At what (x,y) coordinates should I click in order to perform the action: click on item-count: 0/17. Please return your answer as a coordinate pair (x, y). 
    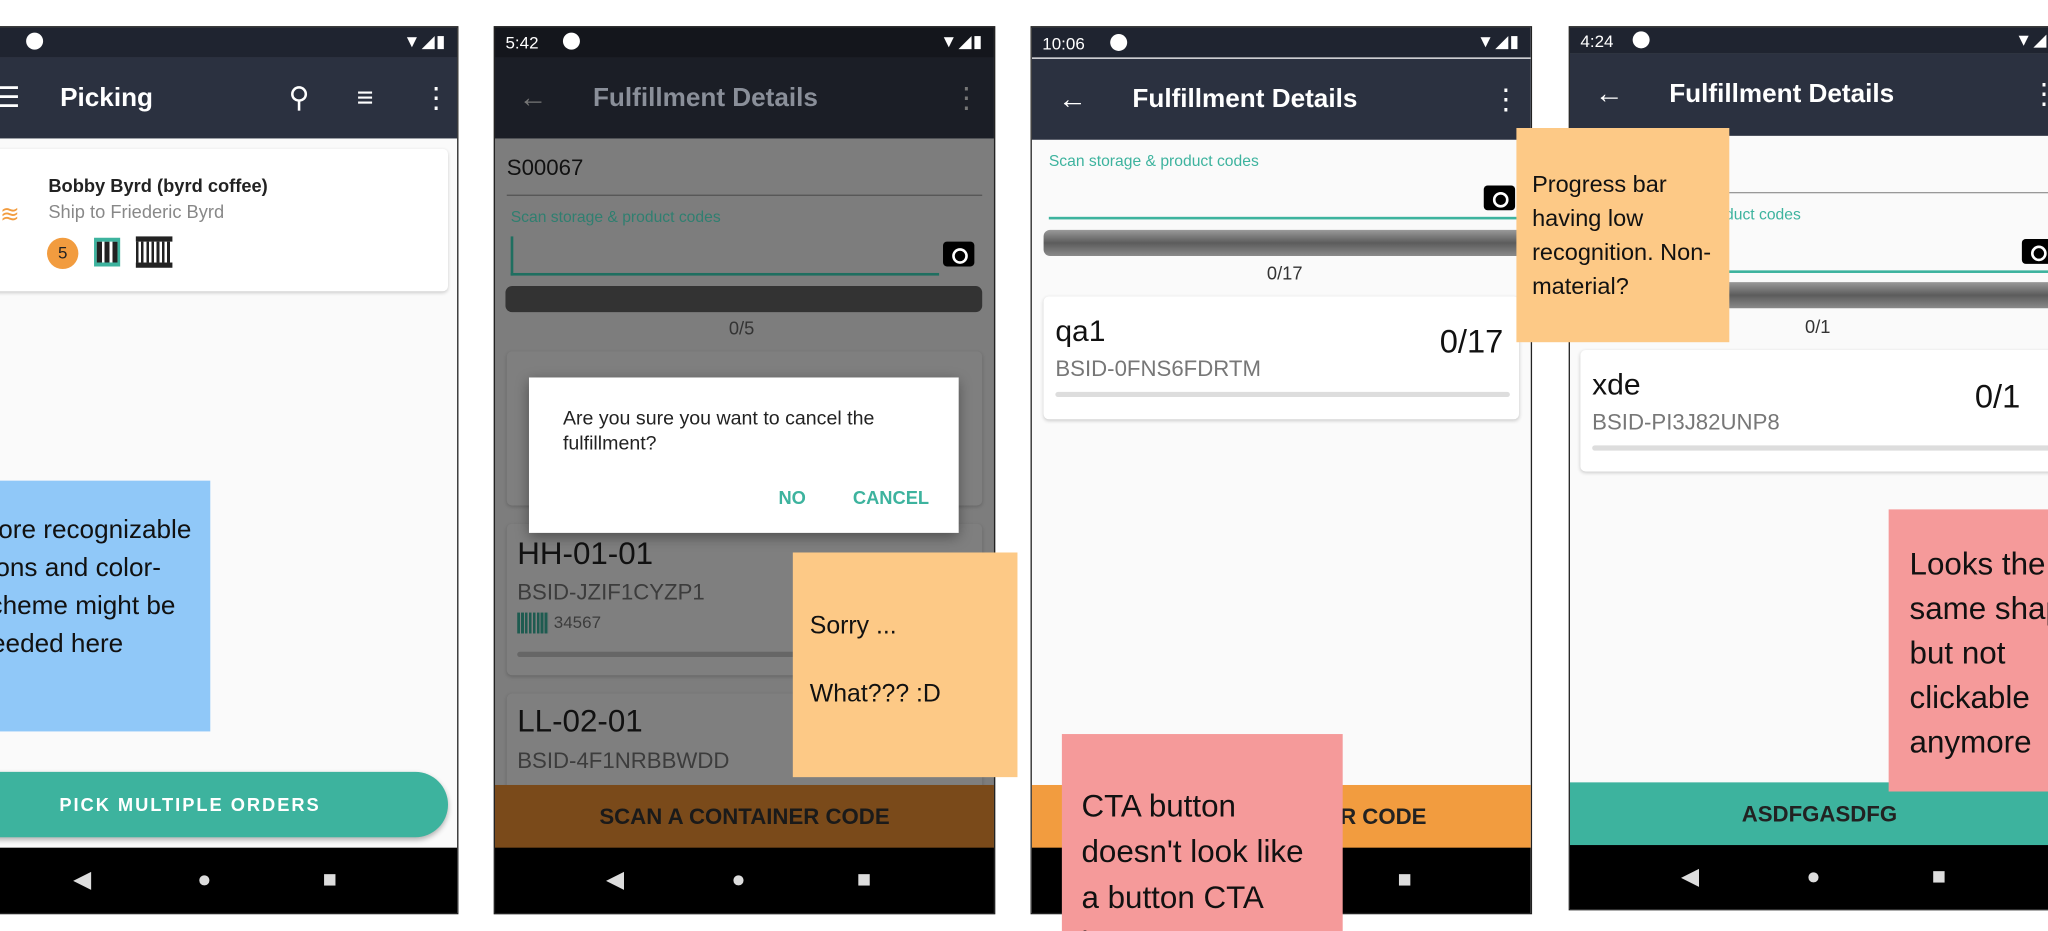
    Looking at the image, I should click on (1471, 342).